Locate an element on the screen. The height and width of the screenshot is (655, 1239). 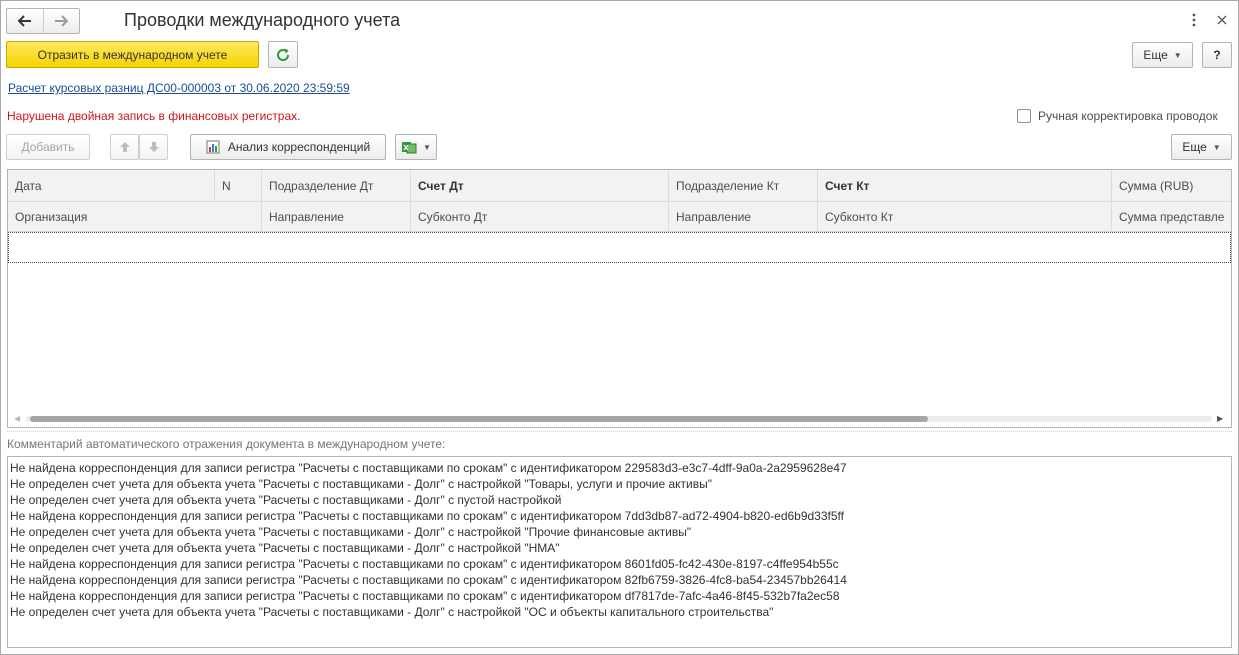
add-button: Добавить is located at coordinates (48, 147).